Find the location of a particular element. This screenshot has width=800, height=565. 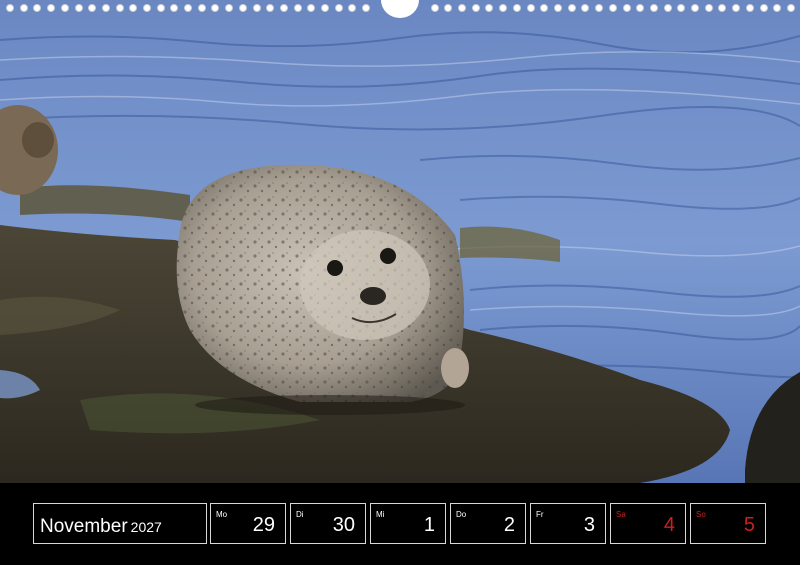

day-number: 2 is located at coordinates (509, 525).